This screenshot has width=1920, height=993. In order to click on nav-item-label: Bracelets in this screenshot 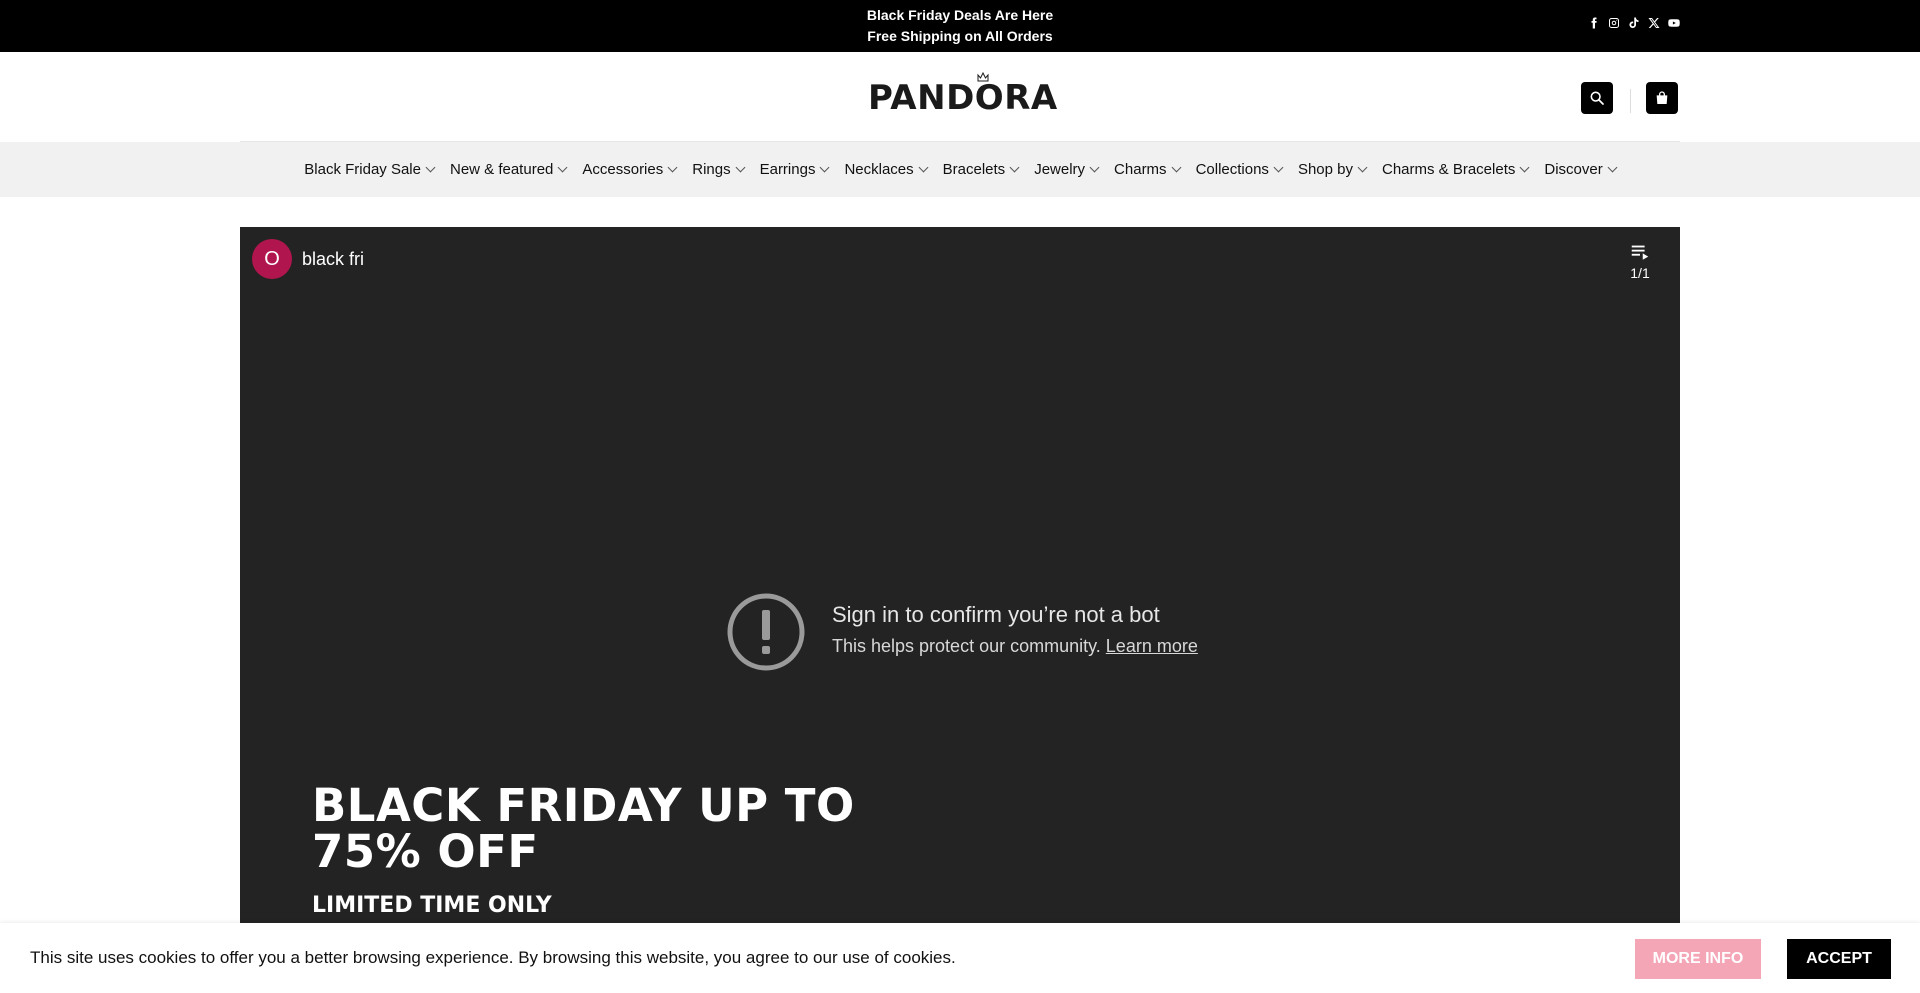, I will do `click(974, 169)`.